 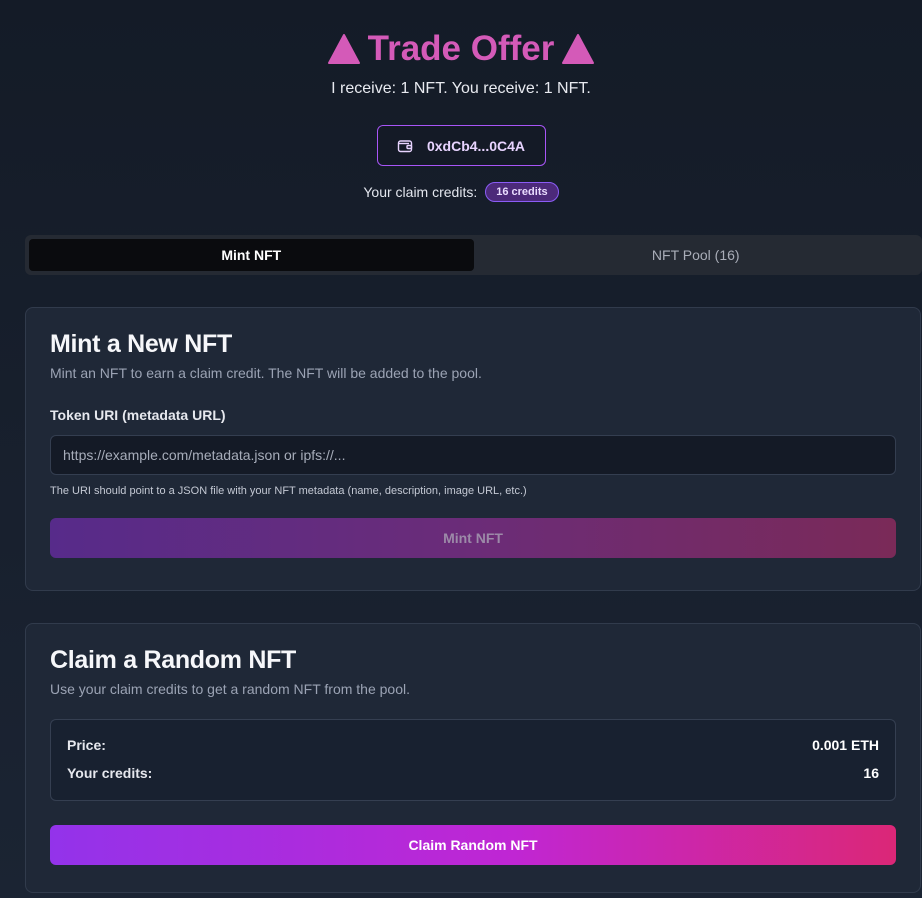 I want to click on wallet-address: 0xdCb4...0C4A, so click(x=476, y=145).